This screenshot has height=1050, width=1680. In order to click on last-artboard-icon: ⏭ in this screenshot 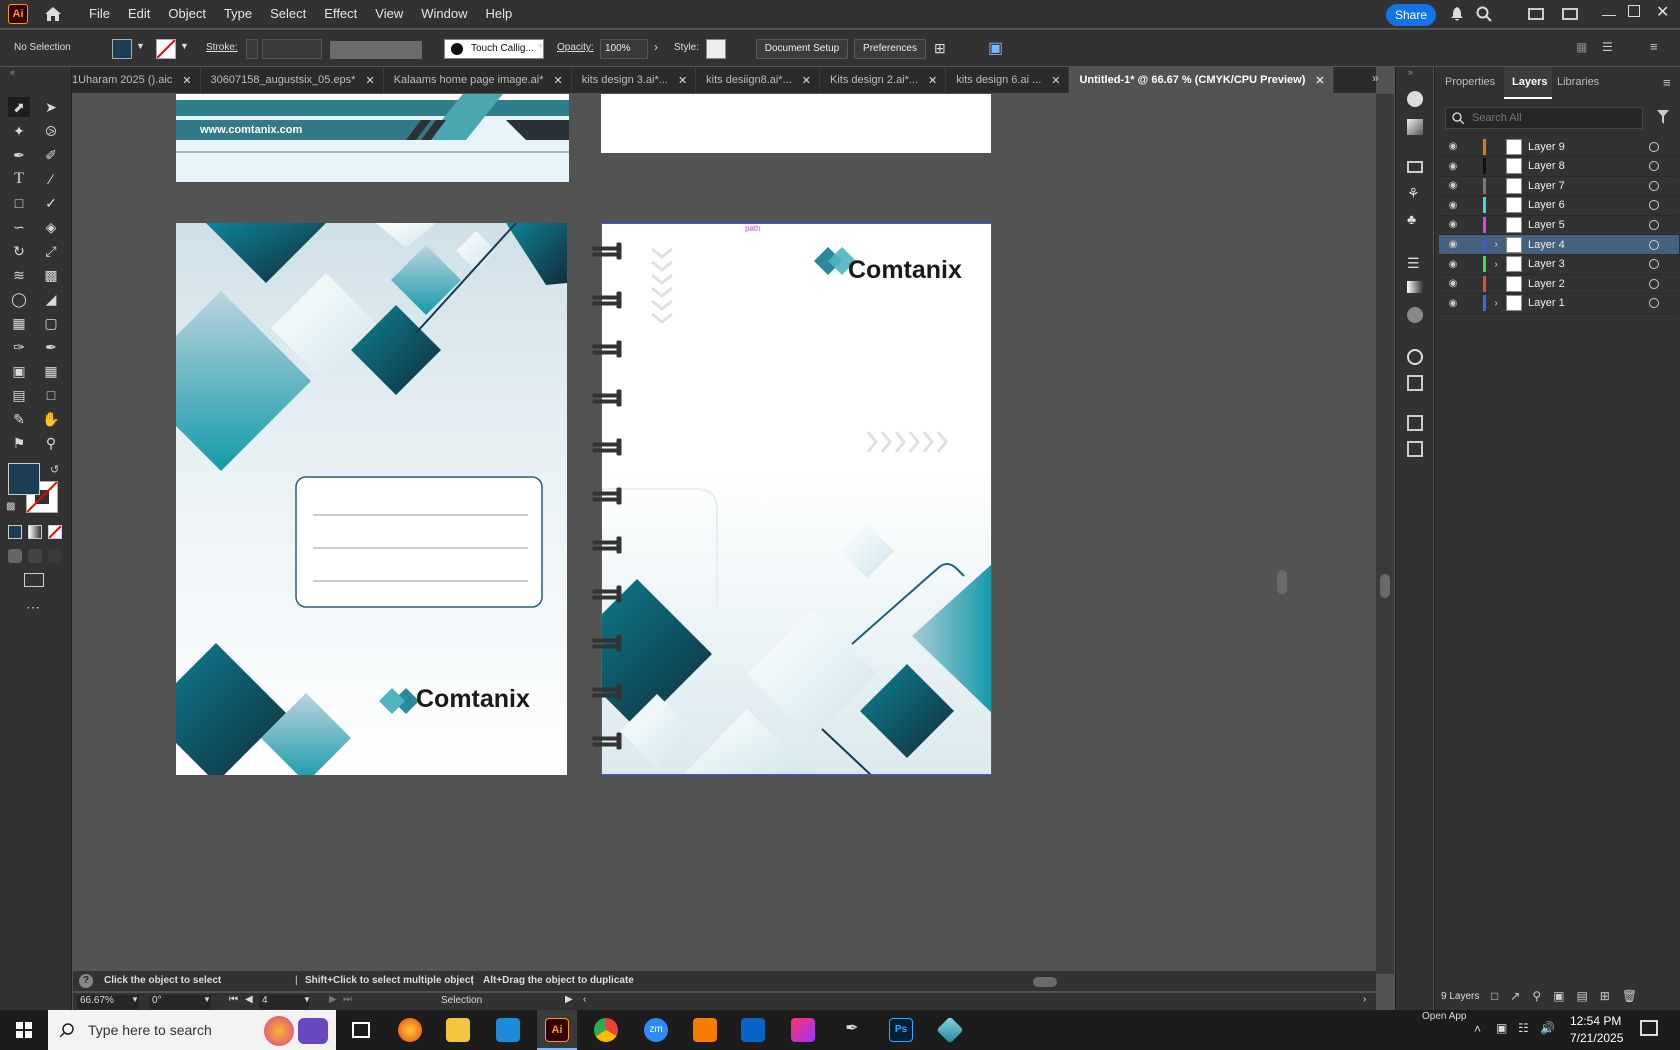, I will do `click(347, 999)`.